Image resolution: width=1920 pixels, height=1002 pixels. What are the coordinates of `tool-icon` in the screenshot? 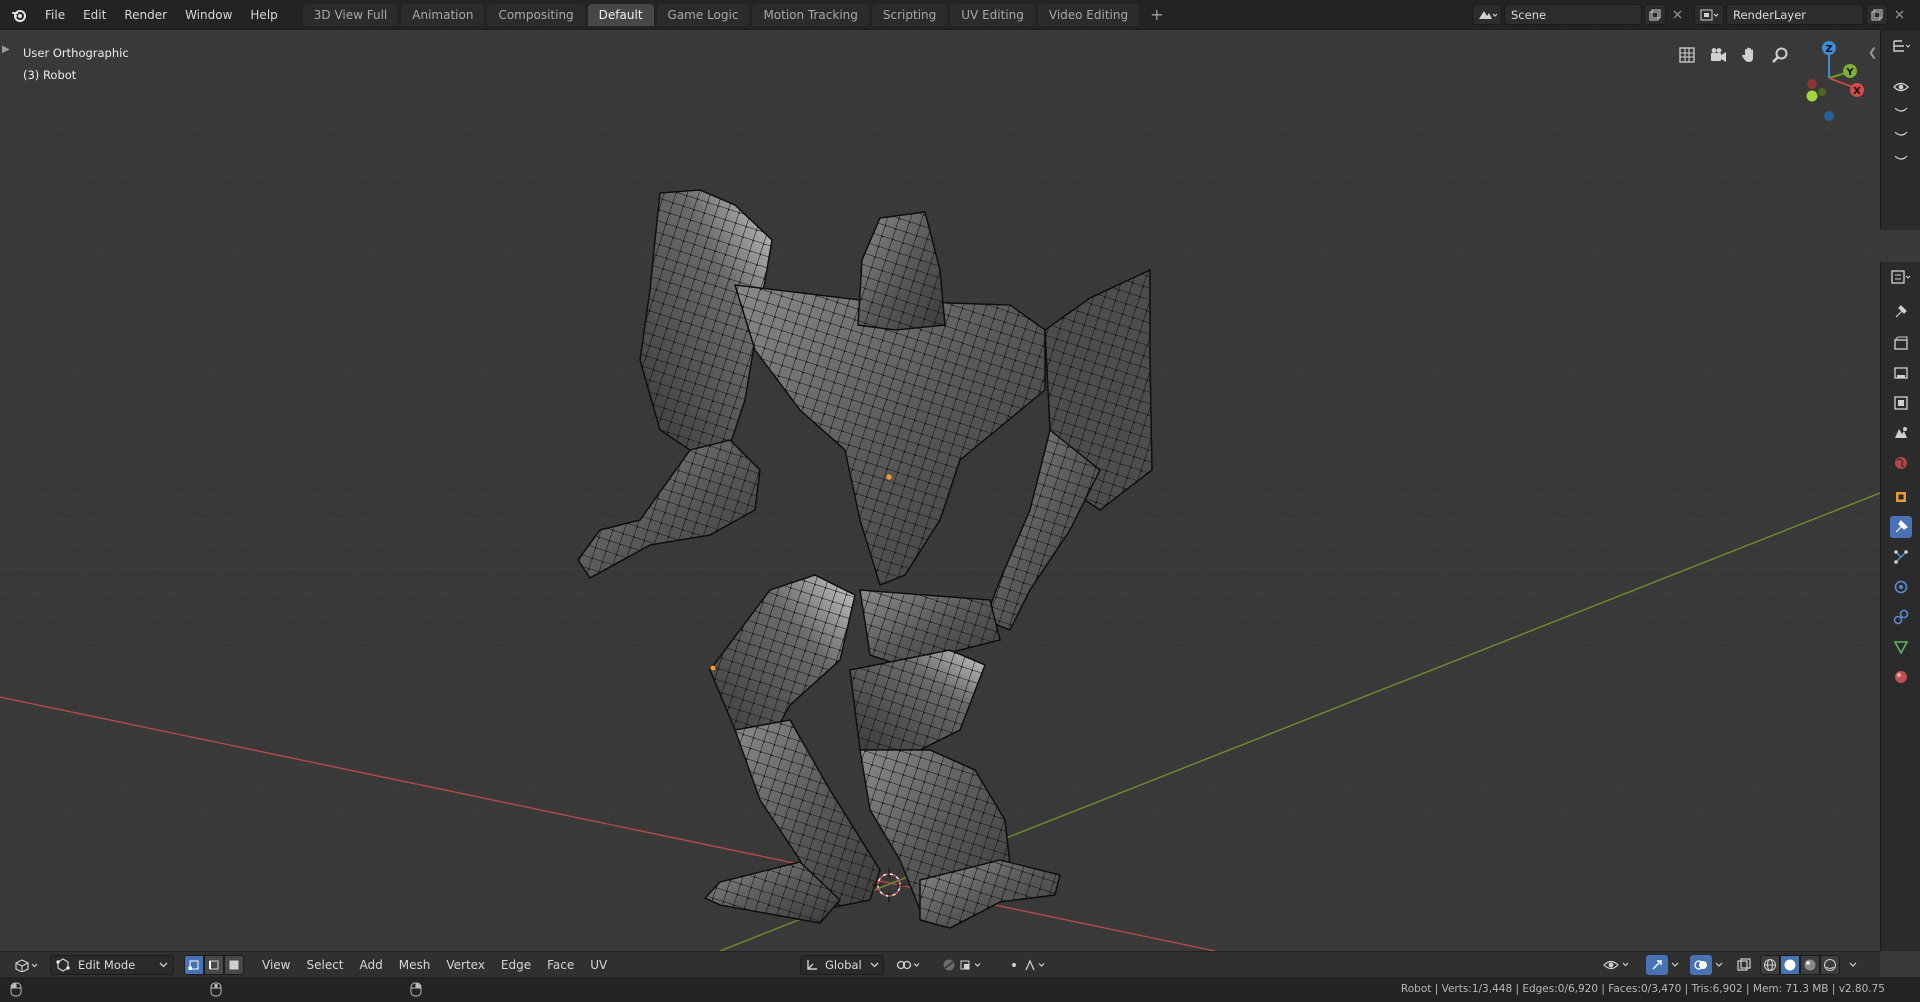 It's located at (1901, 311).